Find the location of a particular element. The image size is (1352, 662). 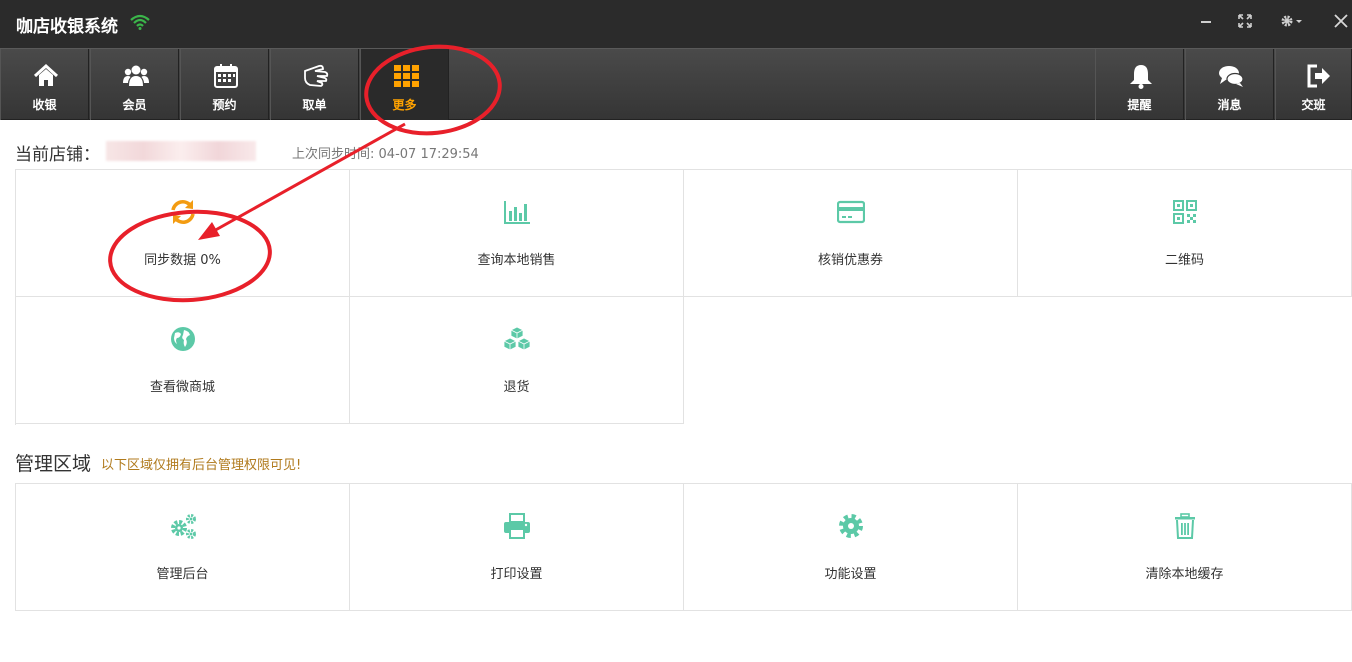

printer-icon is located at coordinates (517, 526).